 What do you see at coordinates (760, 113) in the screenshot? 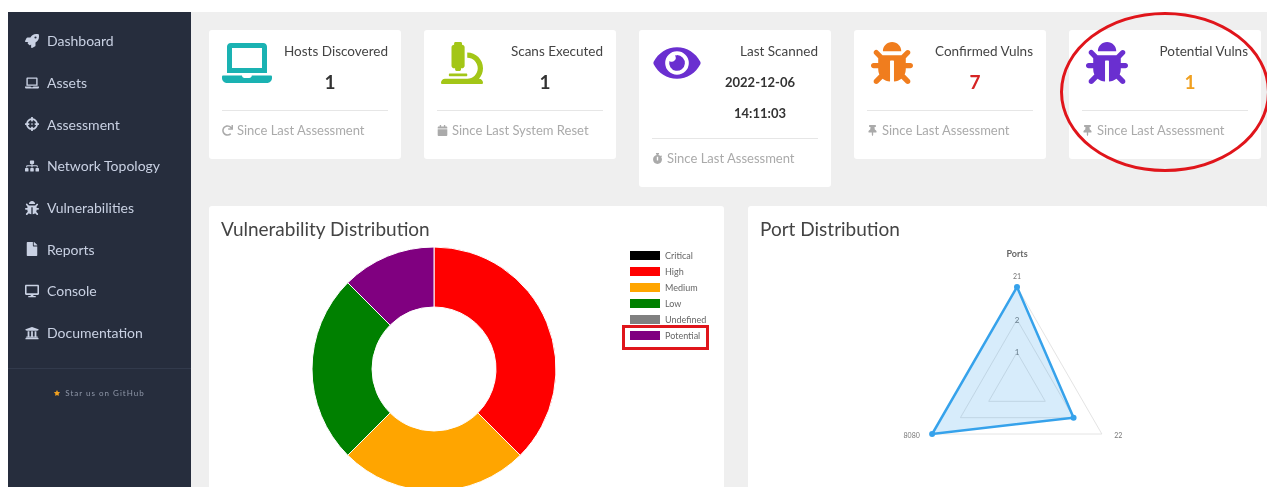
I see `card-value: 14:11:03` at bounding box center [760, 113].